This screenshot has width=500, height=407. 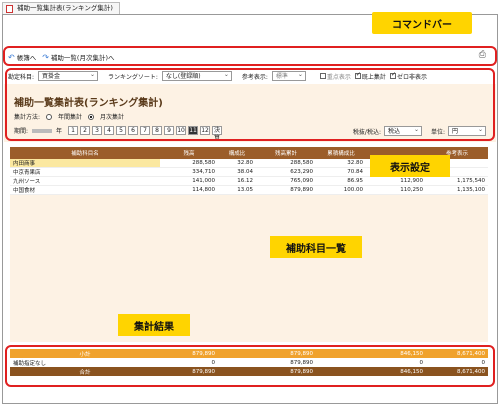 What do you see at coordinates (154, 325) in the screenshot?
I see `aggregate-result-callout: 集計結果` at bounding box center [154, 325].